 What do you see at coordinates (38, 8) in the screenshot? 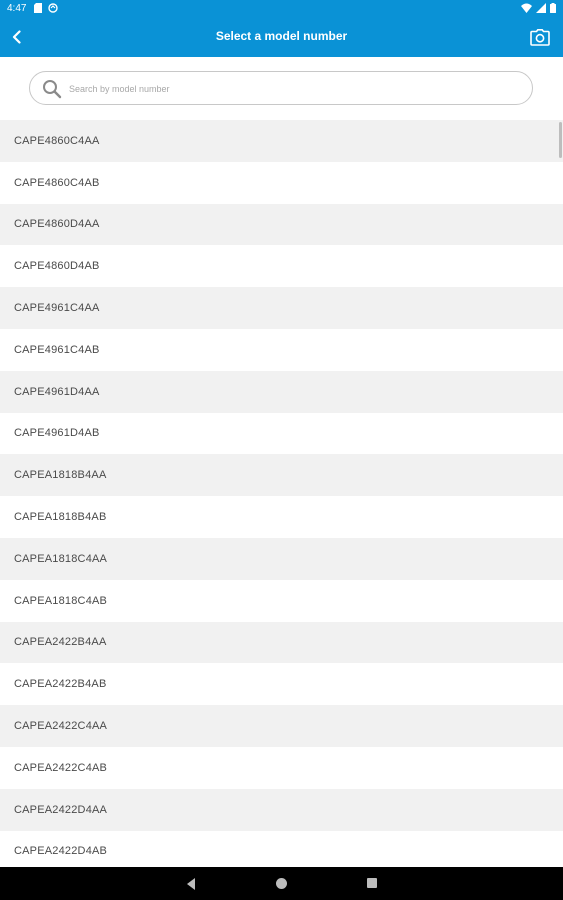
I see `sd-card-icon` at bounding box center [38, 8].